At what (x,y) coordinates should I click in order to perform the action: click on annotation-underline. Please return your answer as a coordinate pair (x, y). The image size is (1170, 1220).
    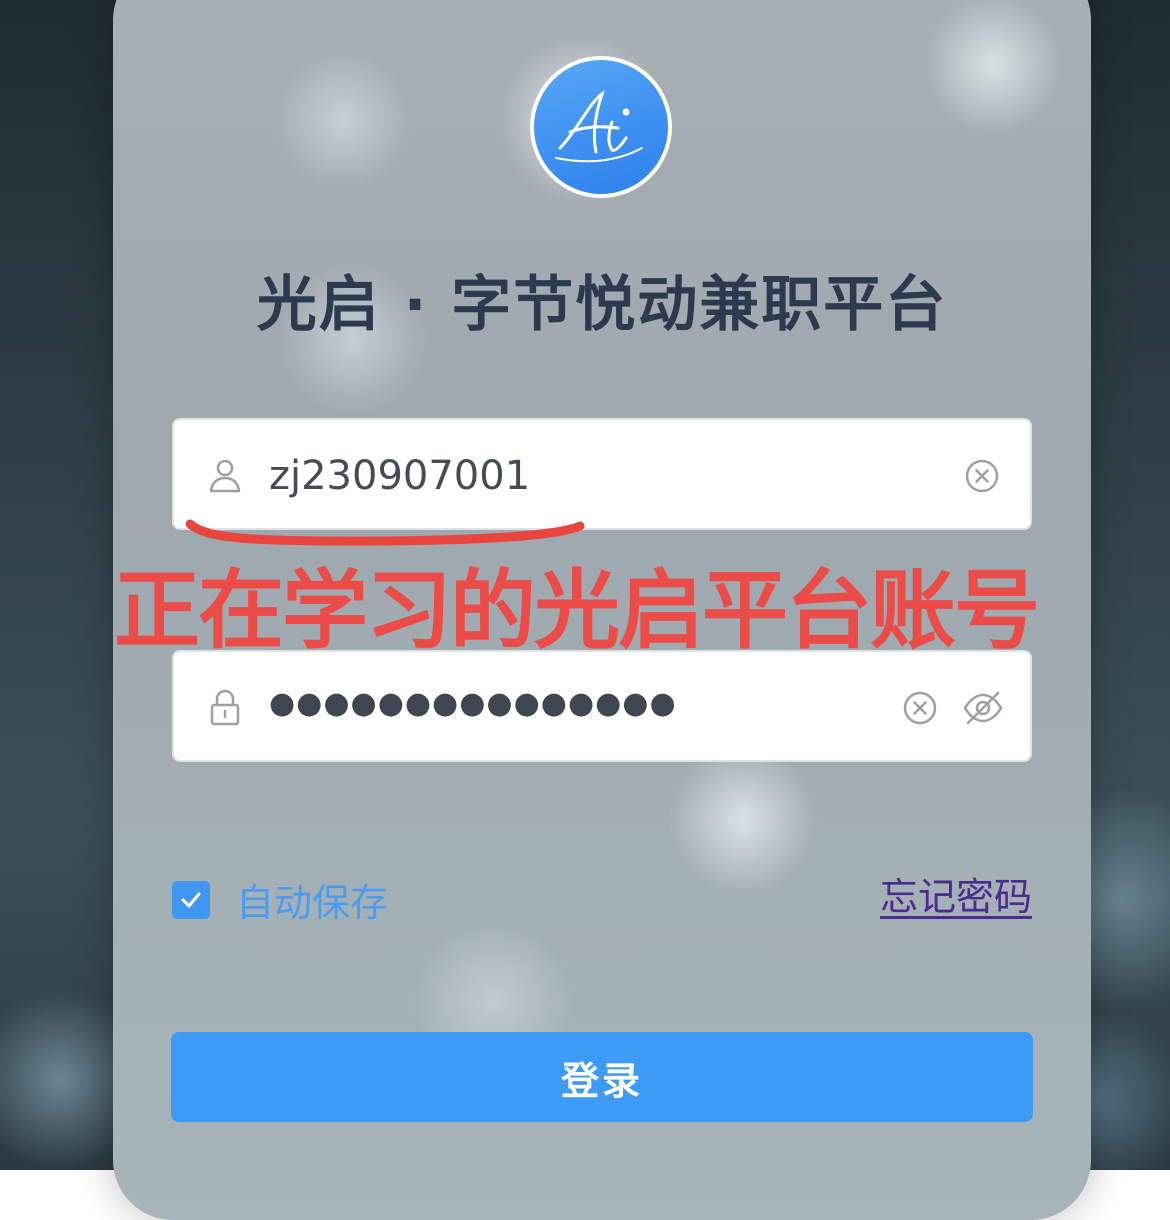
    Looking at the image, I should click on (385, 532).